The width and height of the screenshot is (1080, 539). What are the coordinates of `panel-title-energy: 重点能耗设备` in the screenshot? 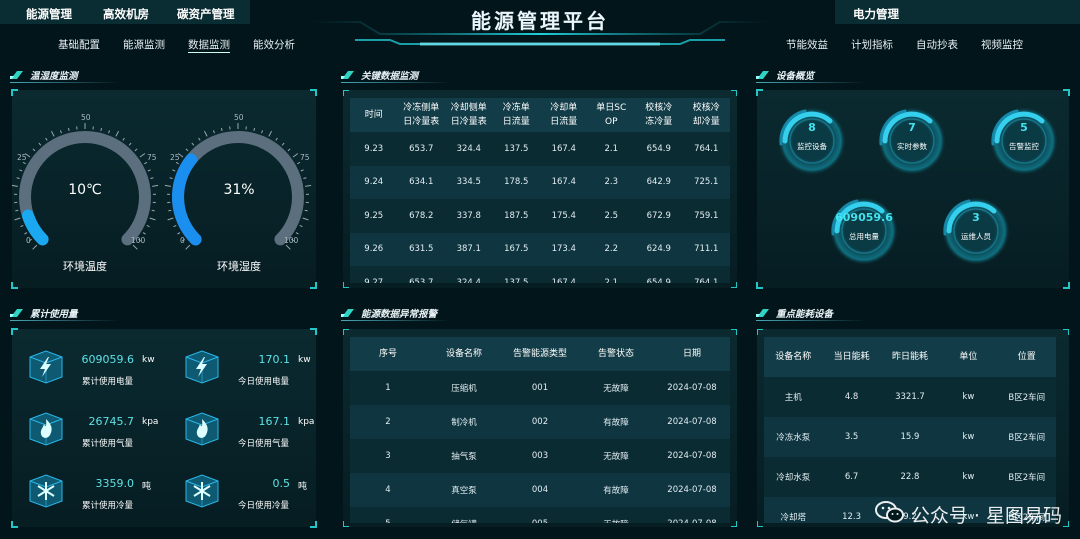 It's located at (794, 313).